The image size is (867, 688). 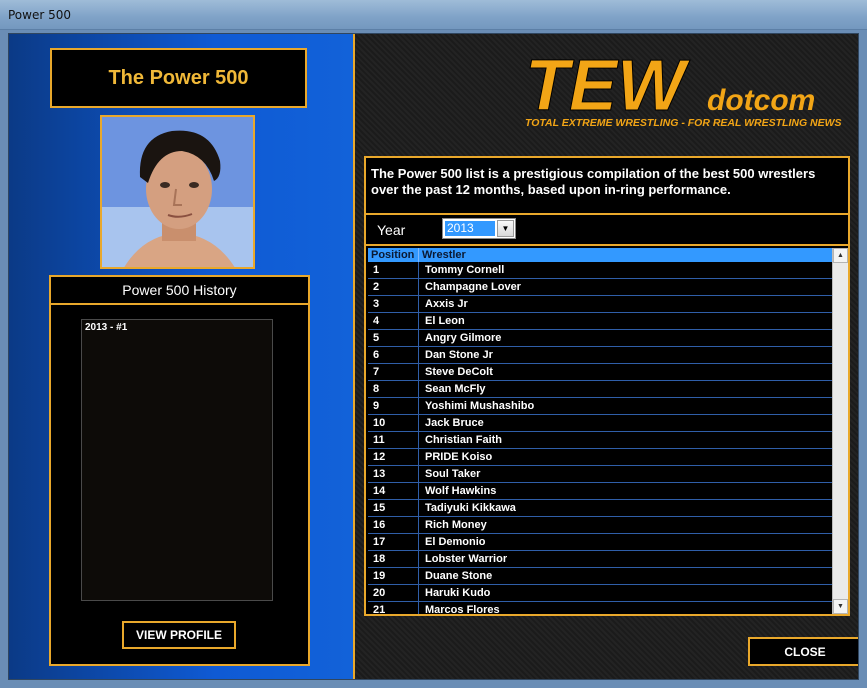 What do you see at coordinates (505, 228) in the screenshot?
I see `chevron-down-icon: ▼` at bounding box center [505, 228].